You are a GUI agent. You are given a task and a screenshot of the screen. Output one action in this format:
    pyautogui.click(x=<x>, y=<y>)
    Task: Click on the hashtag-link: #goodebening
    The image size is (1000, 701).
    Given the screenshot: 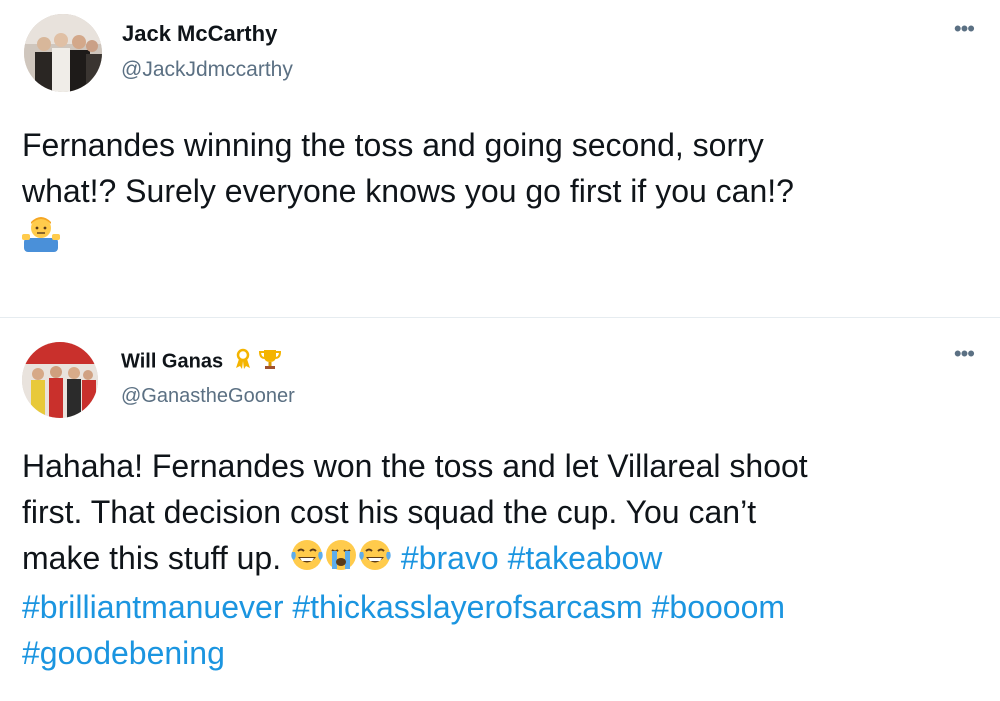 What is the action you would take?
    pyautogui.click(x=123, y=653)
    